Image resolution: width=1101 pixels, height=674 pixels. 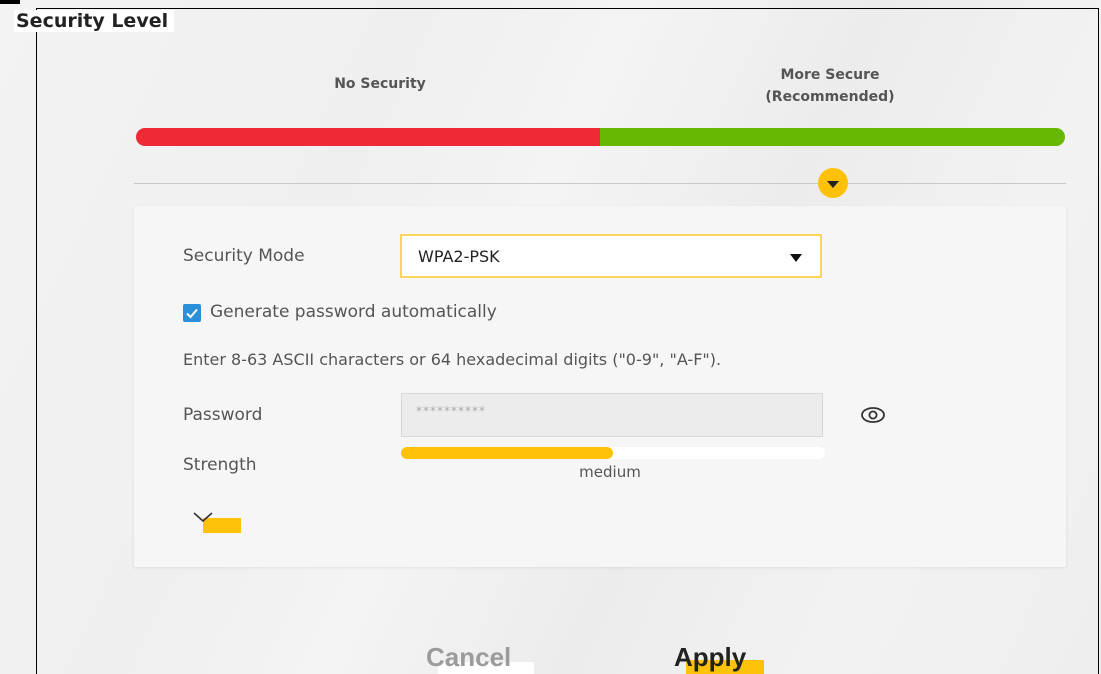 What do you see at coordinates (830, 97) in the screenshot?
I see `level-label-line2: (Recommended)` at bounding box center [830, 97].